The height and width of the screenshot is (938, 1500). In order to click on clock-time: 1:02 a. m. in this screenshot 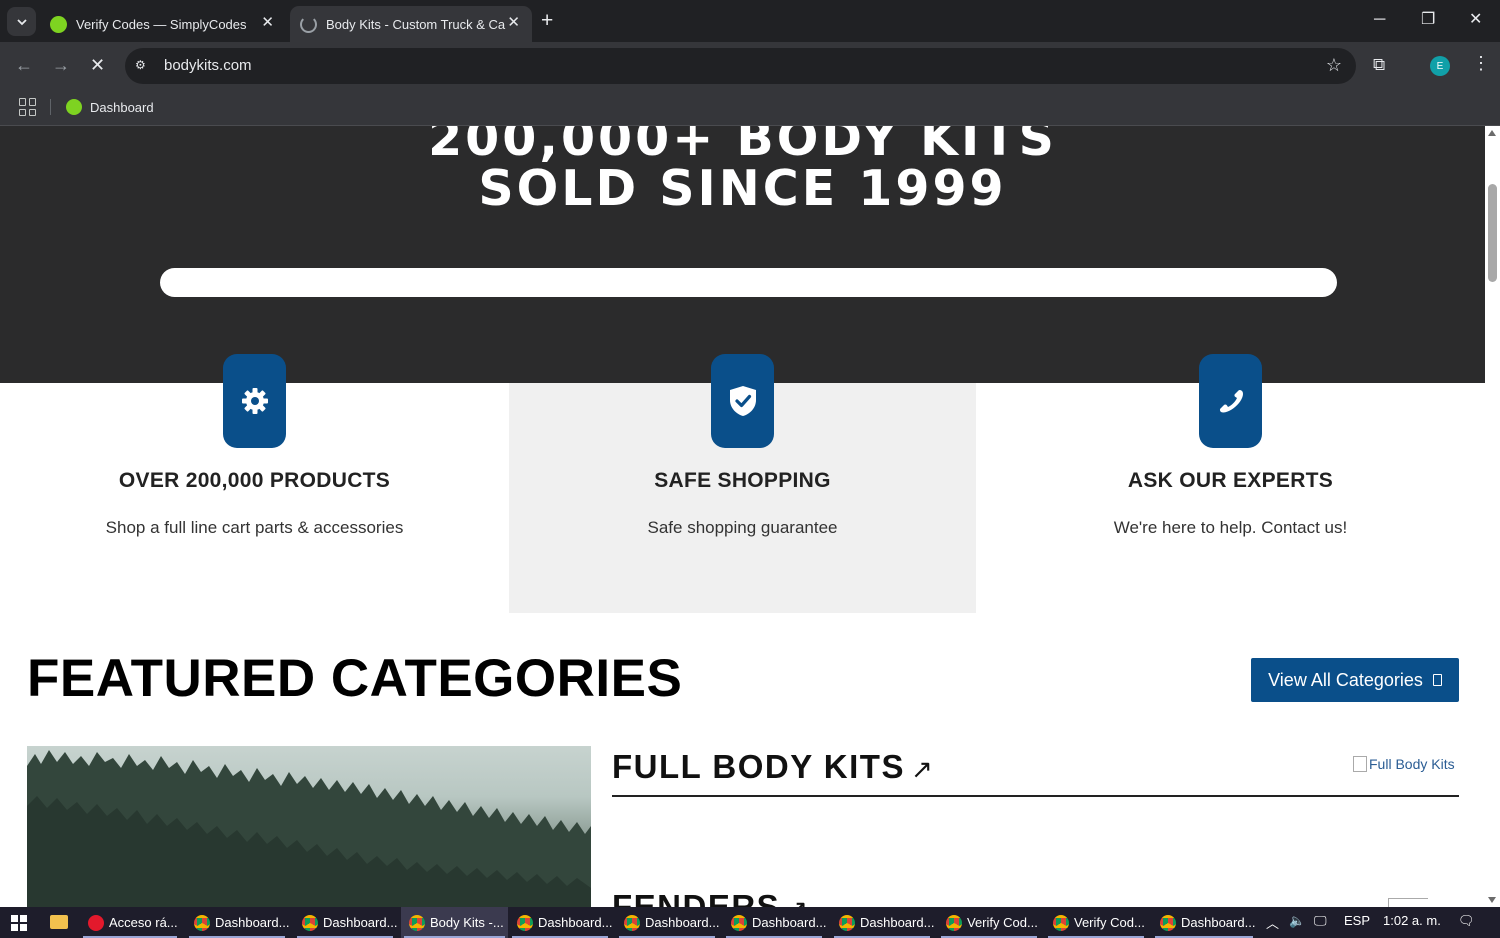, I will do `click(1412, 920)`.